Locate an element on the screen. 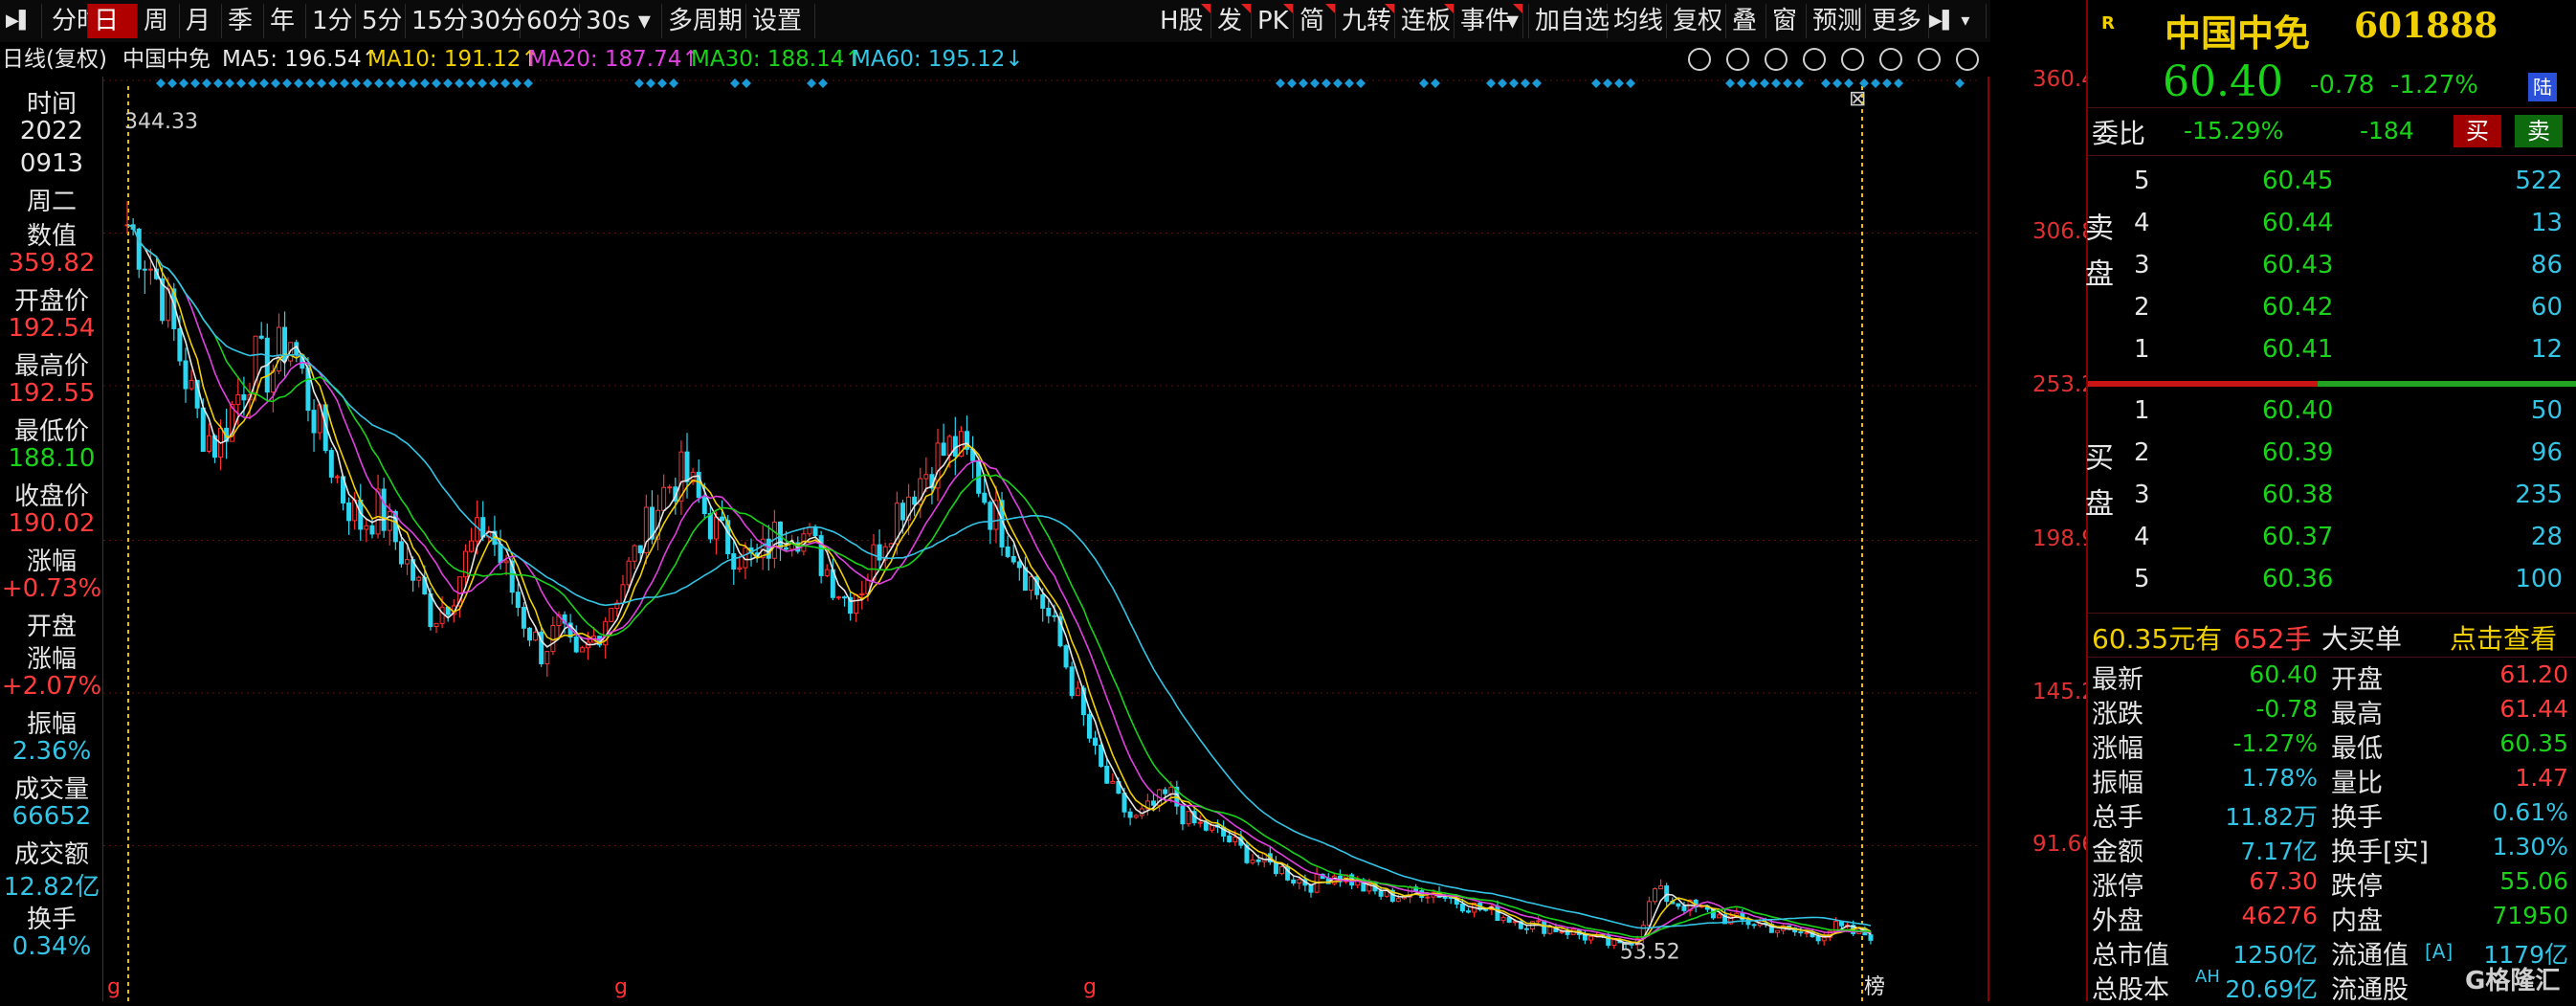  undo-icon is located at coordinates (1814, 60).